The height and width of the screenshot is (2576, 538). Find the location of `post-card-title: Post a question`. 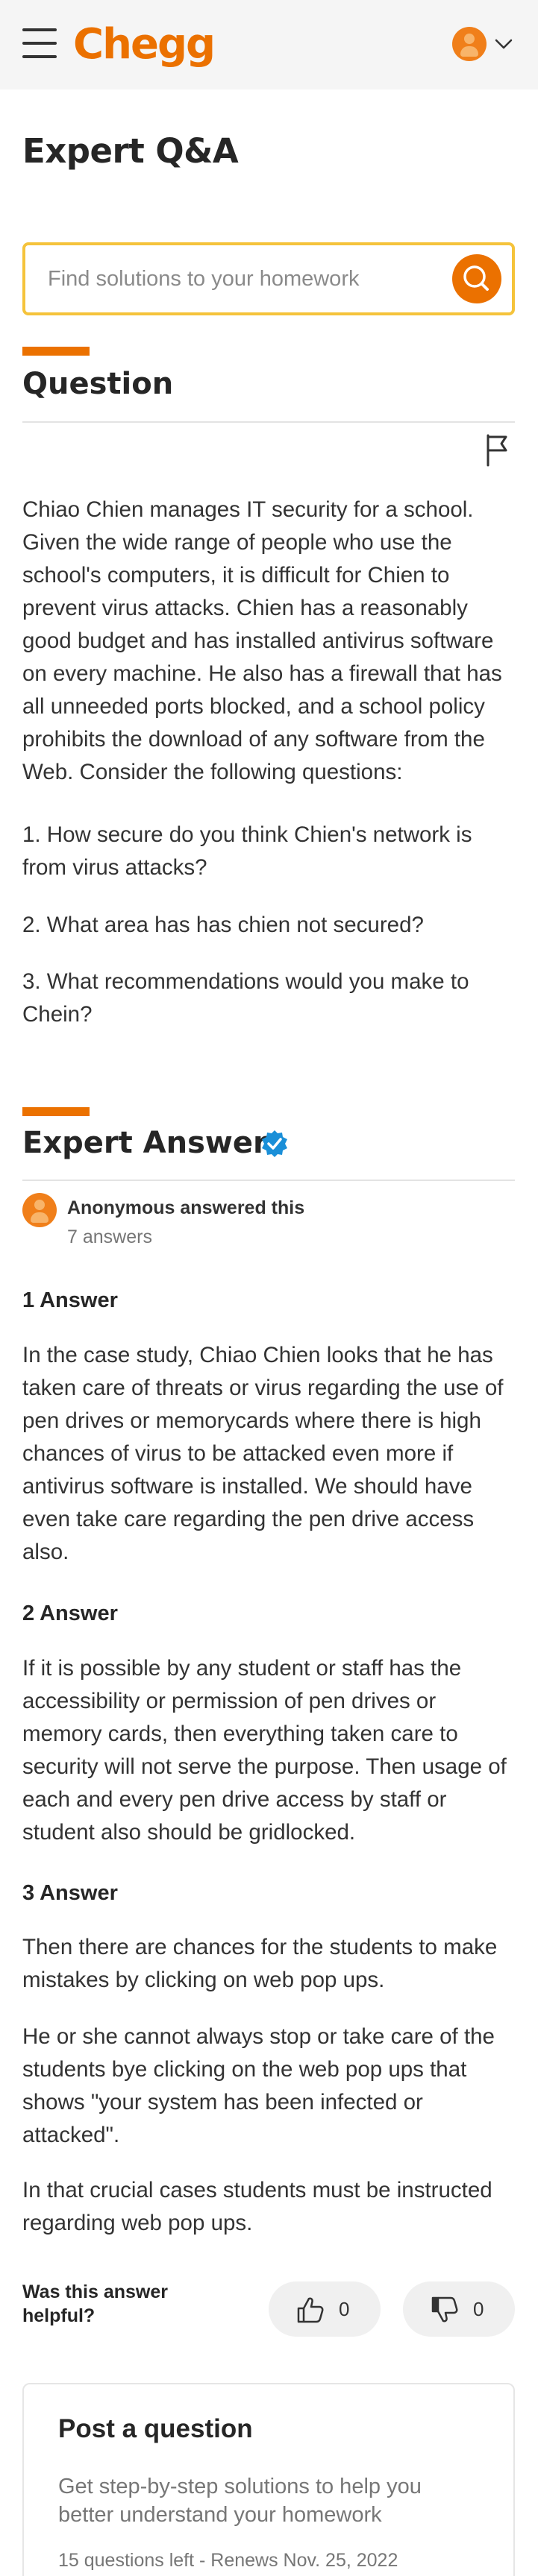

post-card-title: Post a question is located at coordinates (155, 2428).